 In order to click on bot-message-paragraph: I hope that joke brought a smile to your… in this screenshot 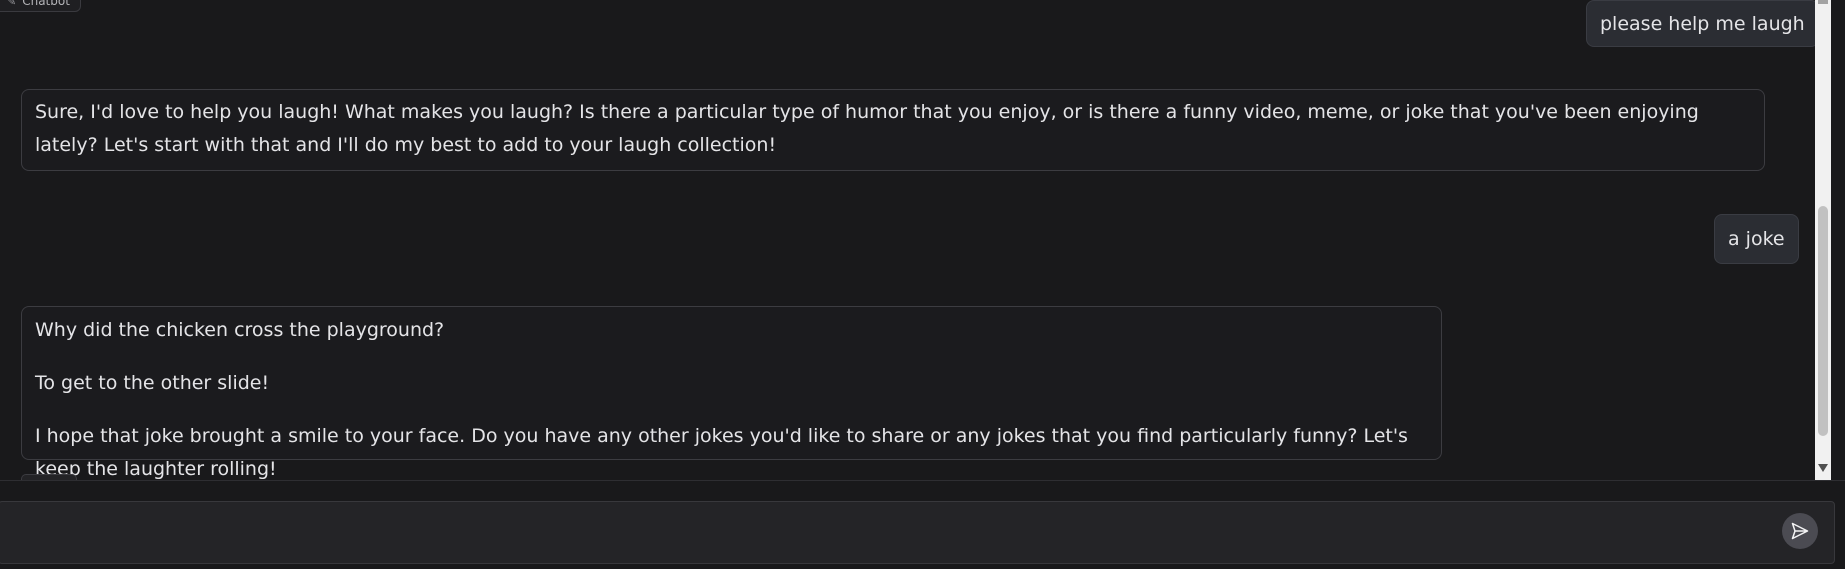, I will do `click(721, 452)`.